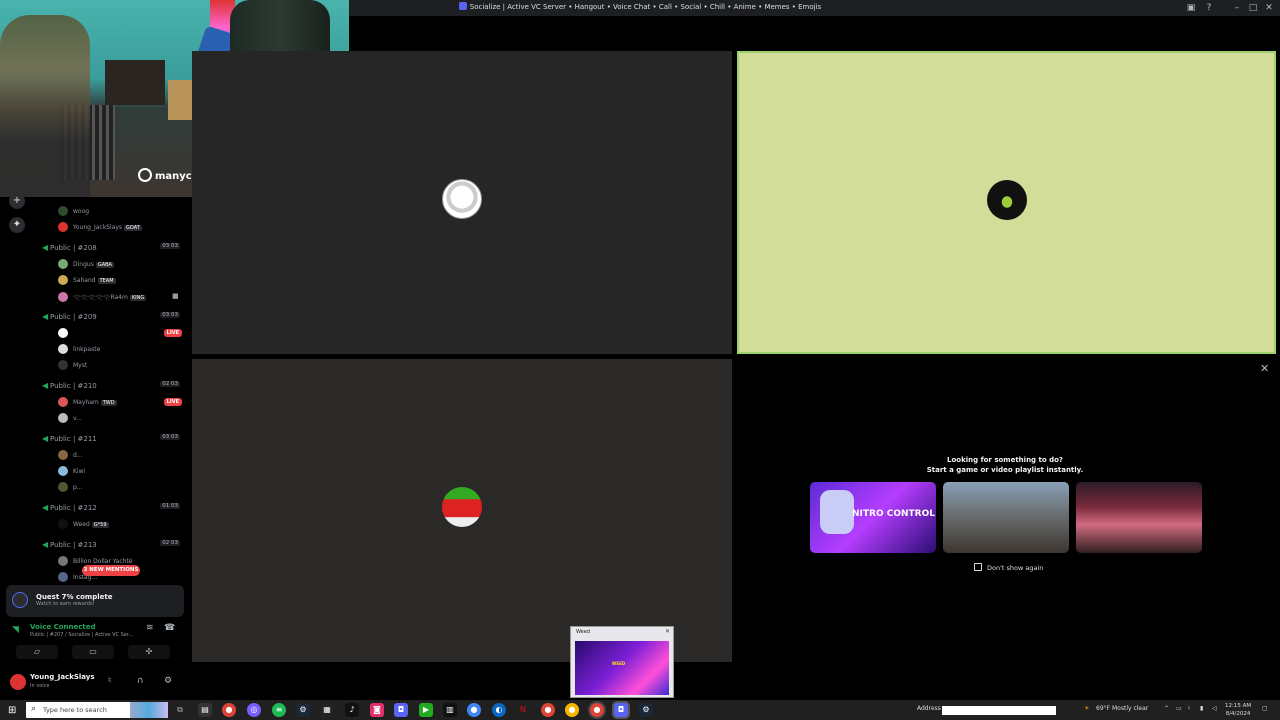  Describe the element at coordinates (1166, 708) in the screenshot. I see `chevron-up-icon: ⌃` at that location.